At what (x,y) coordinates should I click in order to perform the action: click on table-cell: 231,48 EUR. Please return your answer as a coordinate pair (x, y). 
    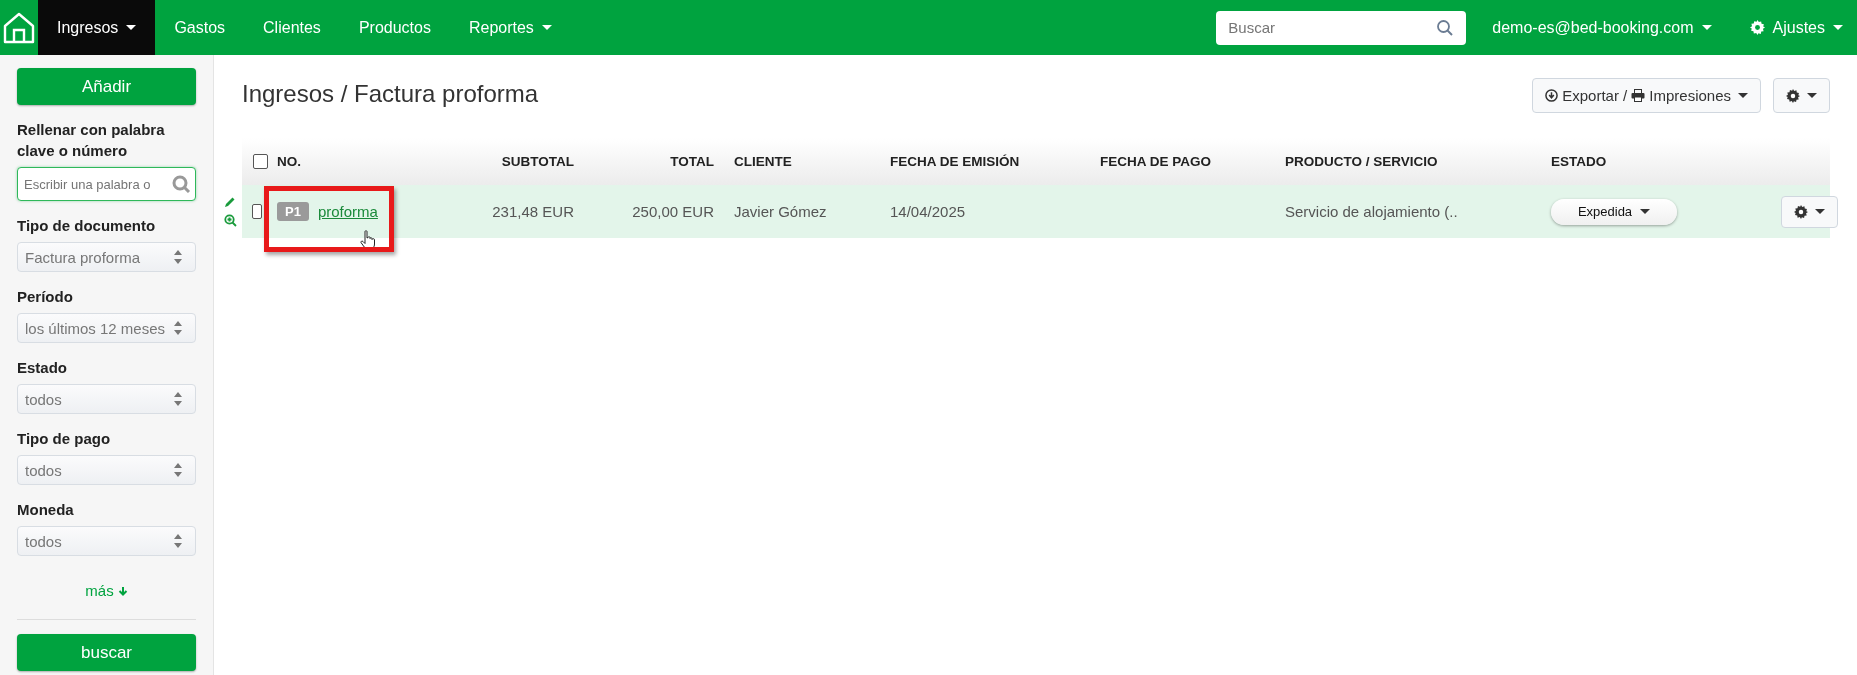
    Looking at the image, I should click on (533, 211).